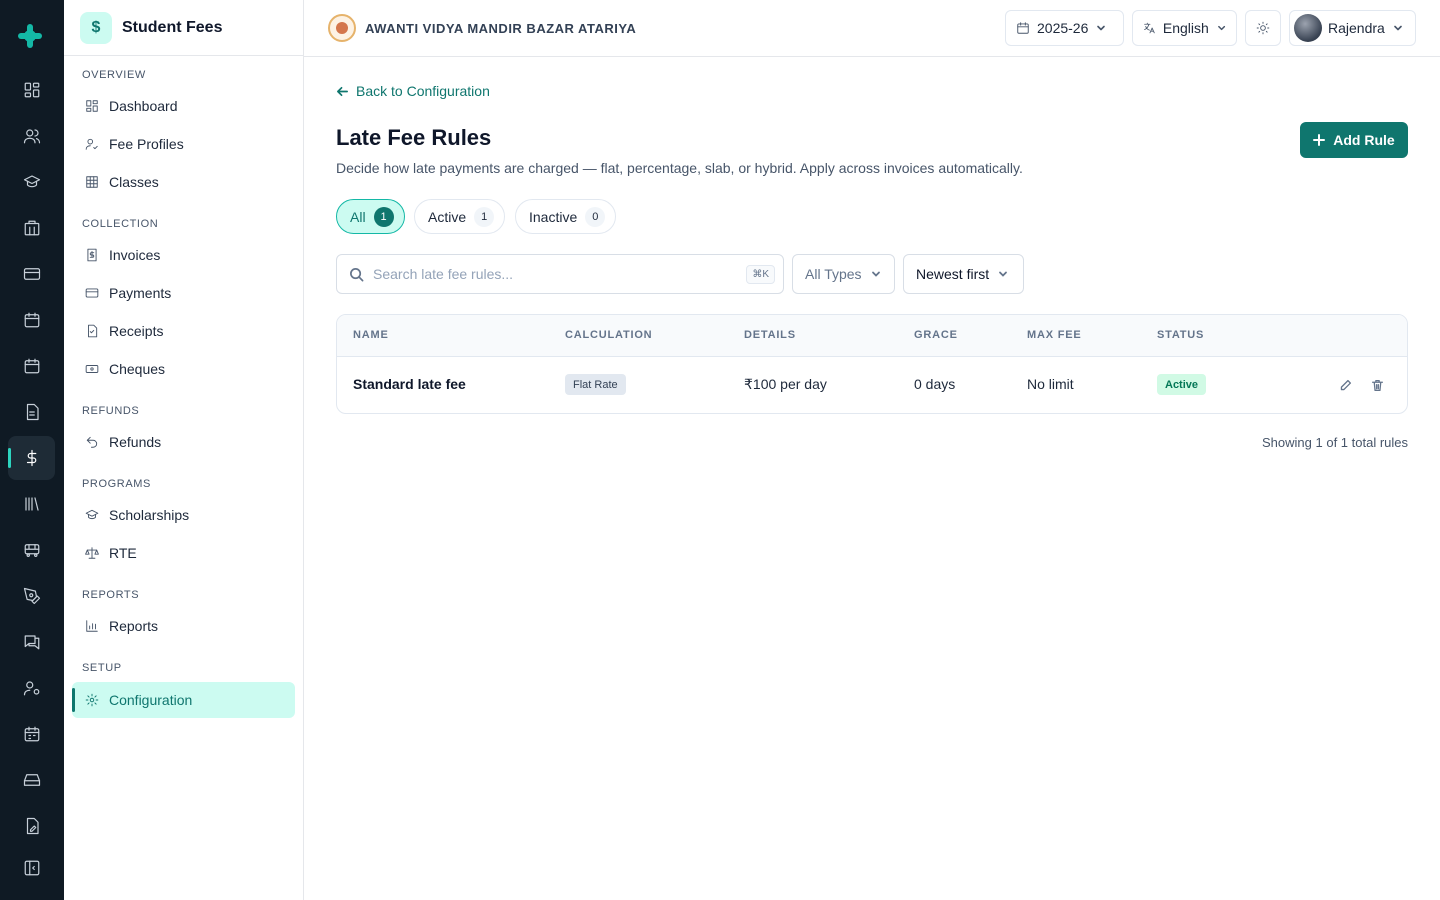 The height and width of the screenshot is (900, 1440). What do you see at coordinates (183, 369) in the screenshot?
I see `sidebar-item-cheques: Cheques` at bounding box center [183, 369].